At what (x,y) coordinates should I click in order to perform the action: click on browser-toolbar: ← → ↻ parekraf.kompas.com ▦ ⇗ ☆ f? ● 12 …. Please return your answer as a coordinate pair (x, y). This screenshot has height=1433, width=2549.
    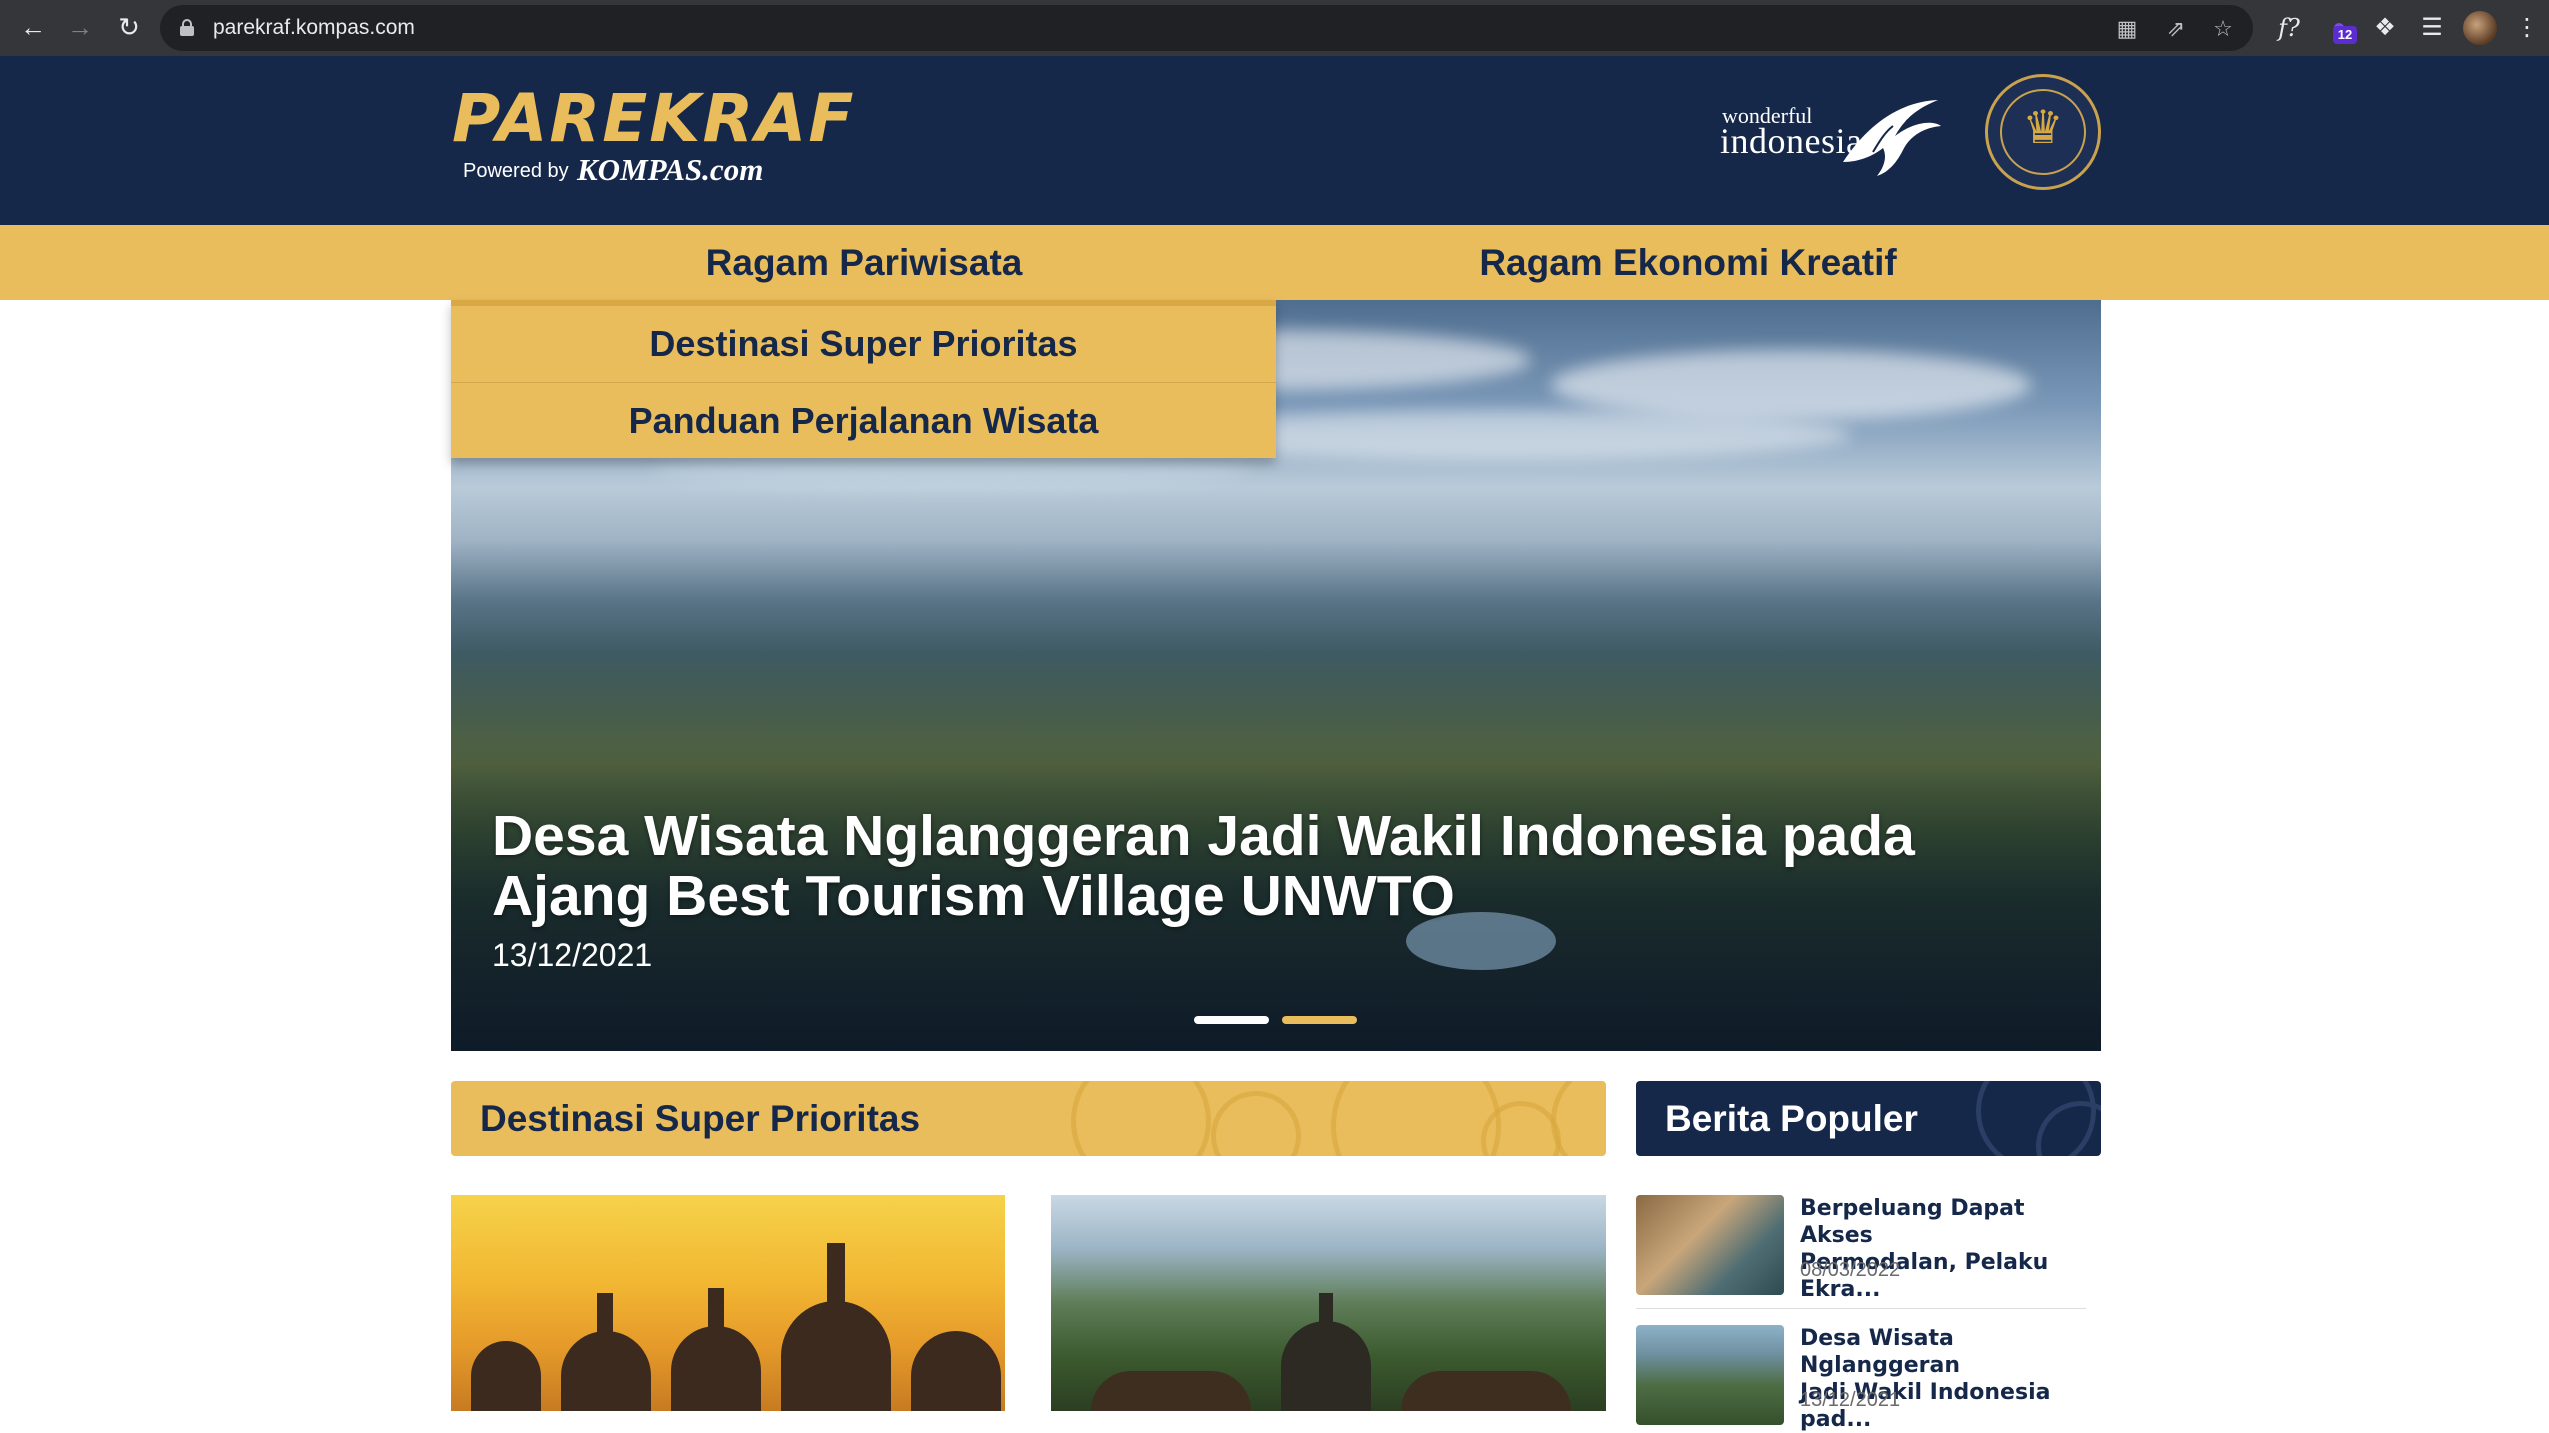
    Looking at the image, I should click on (1274, 28).